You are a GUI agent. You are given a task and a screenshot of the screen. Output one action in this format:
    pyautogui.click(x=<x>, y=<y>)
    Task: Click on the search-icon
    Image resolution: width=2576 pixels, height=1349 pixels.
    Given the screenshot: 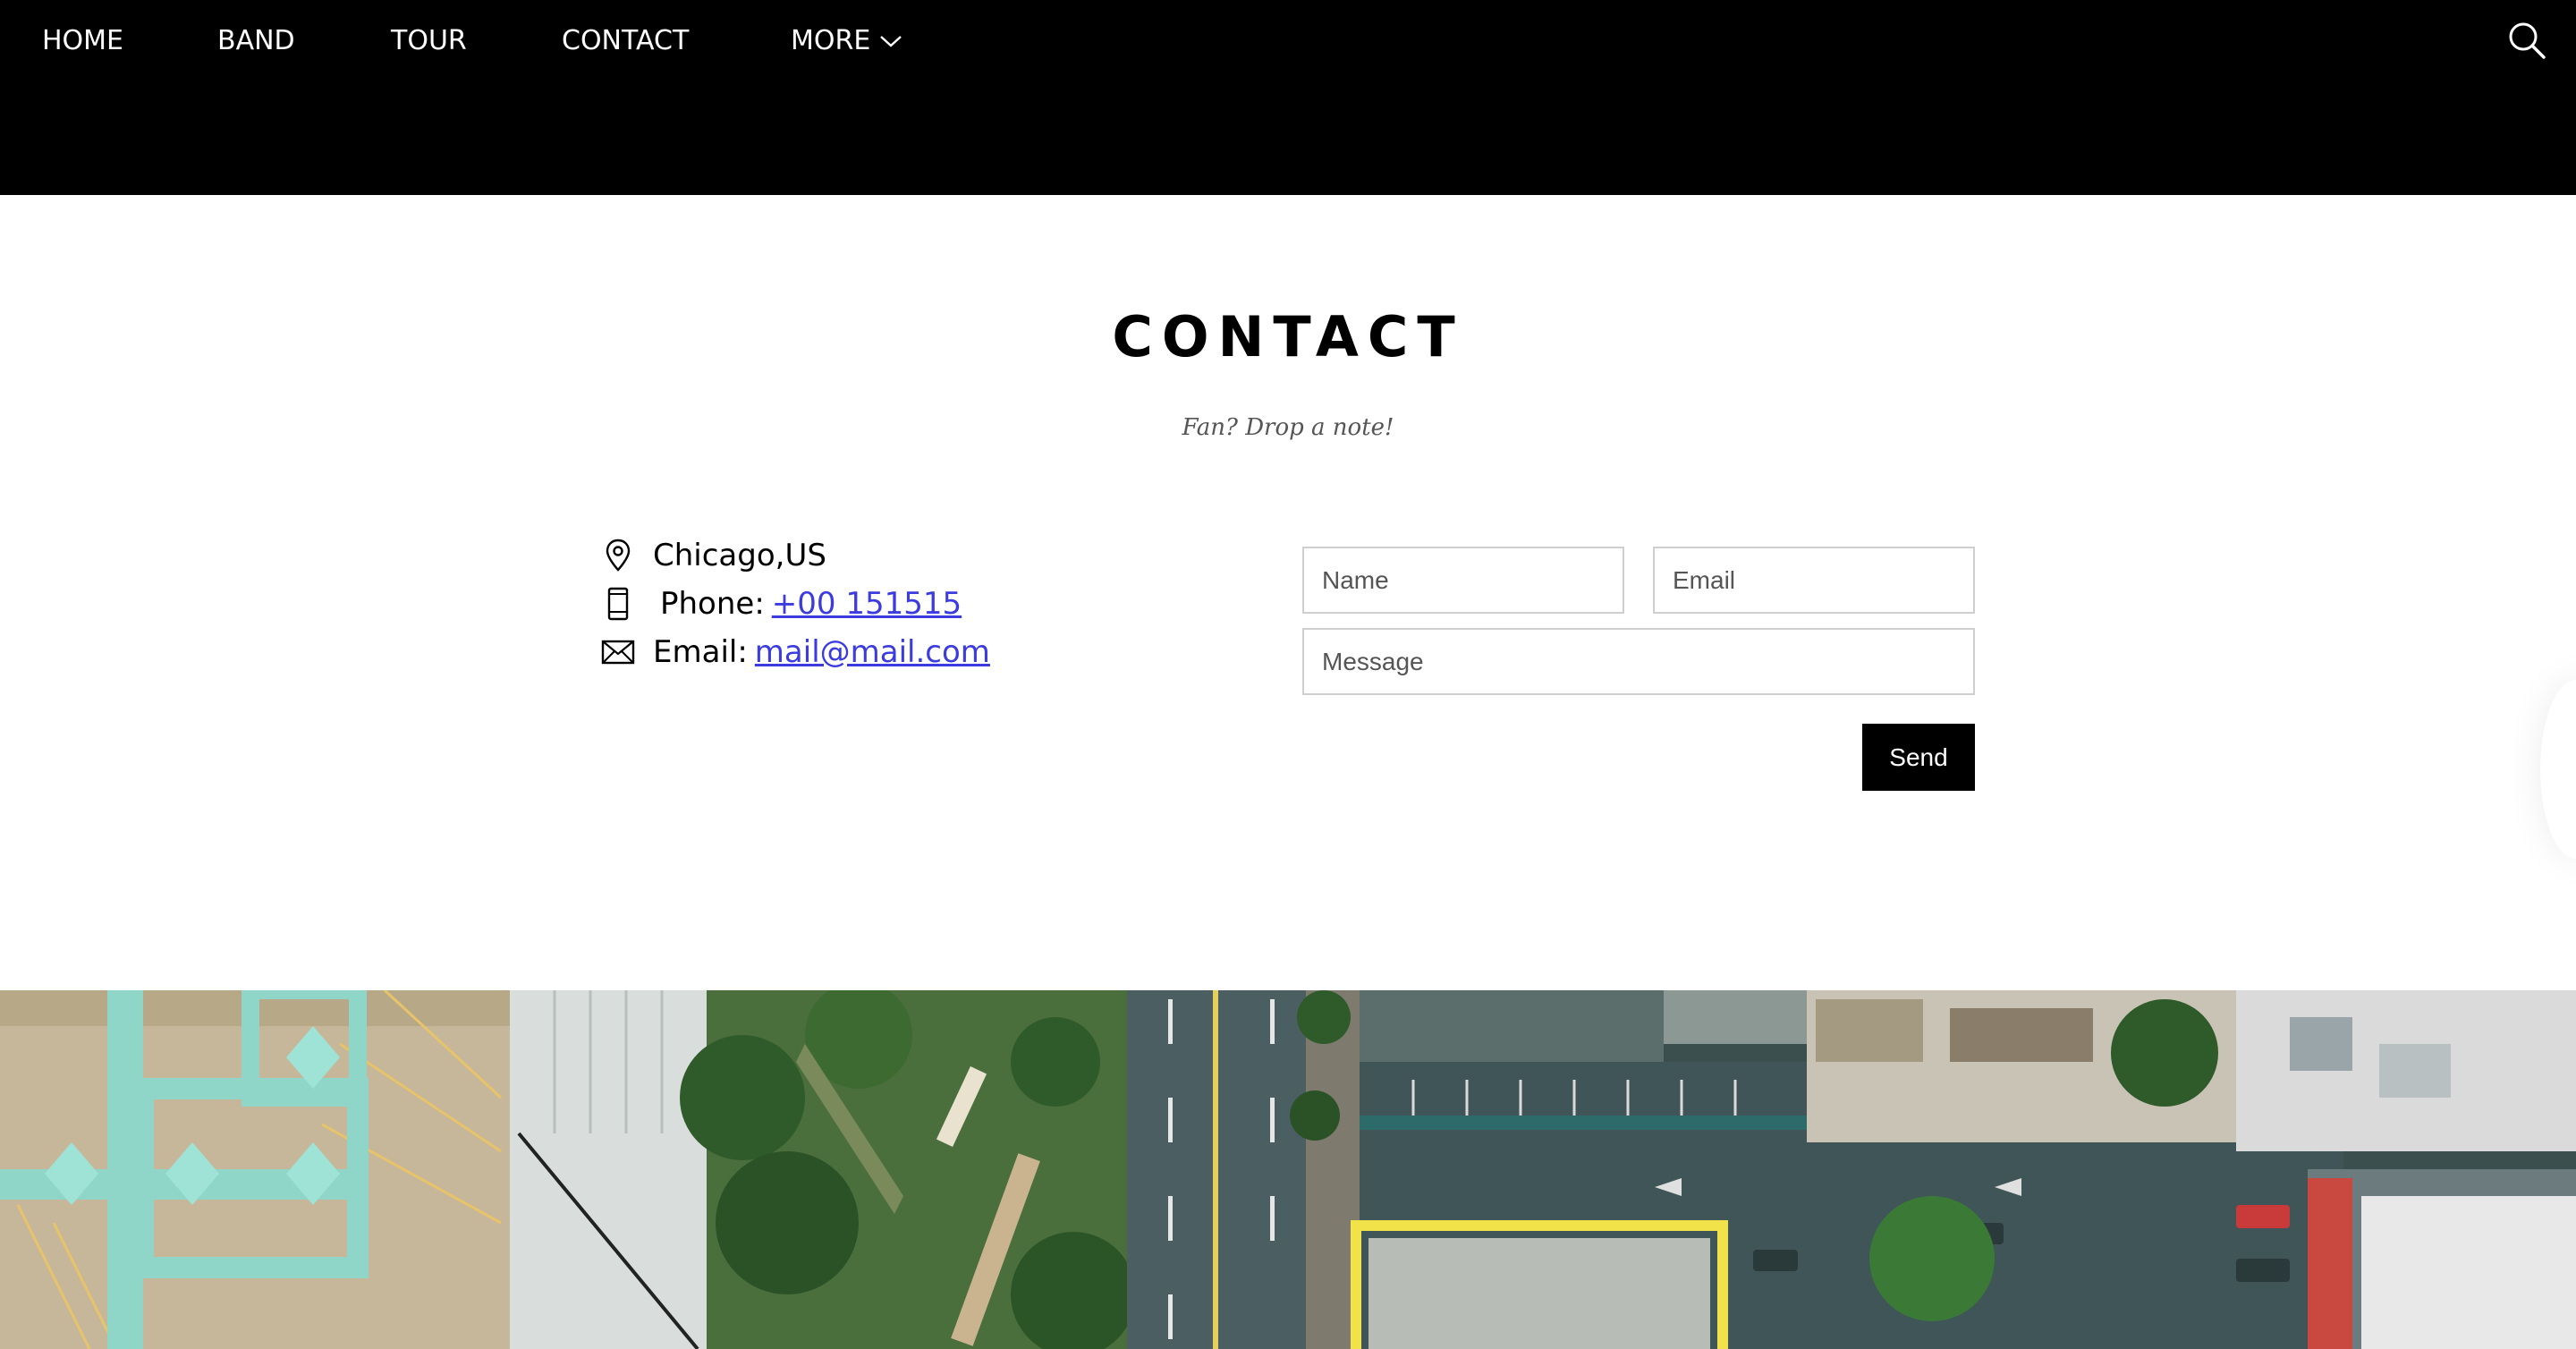 What is the action you would take?
    pyautogui.click(x=2526, y=40)
    